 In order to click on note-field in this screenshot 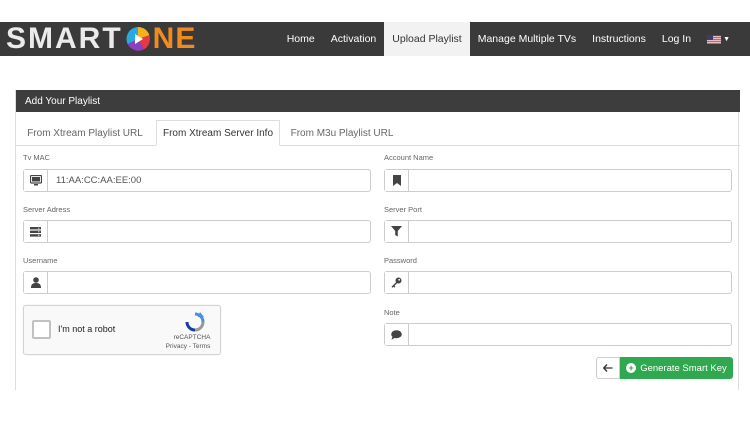, I will do `click(558, 334)`.